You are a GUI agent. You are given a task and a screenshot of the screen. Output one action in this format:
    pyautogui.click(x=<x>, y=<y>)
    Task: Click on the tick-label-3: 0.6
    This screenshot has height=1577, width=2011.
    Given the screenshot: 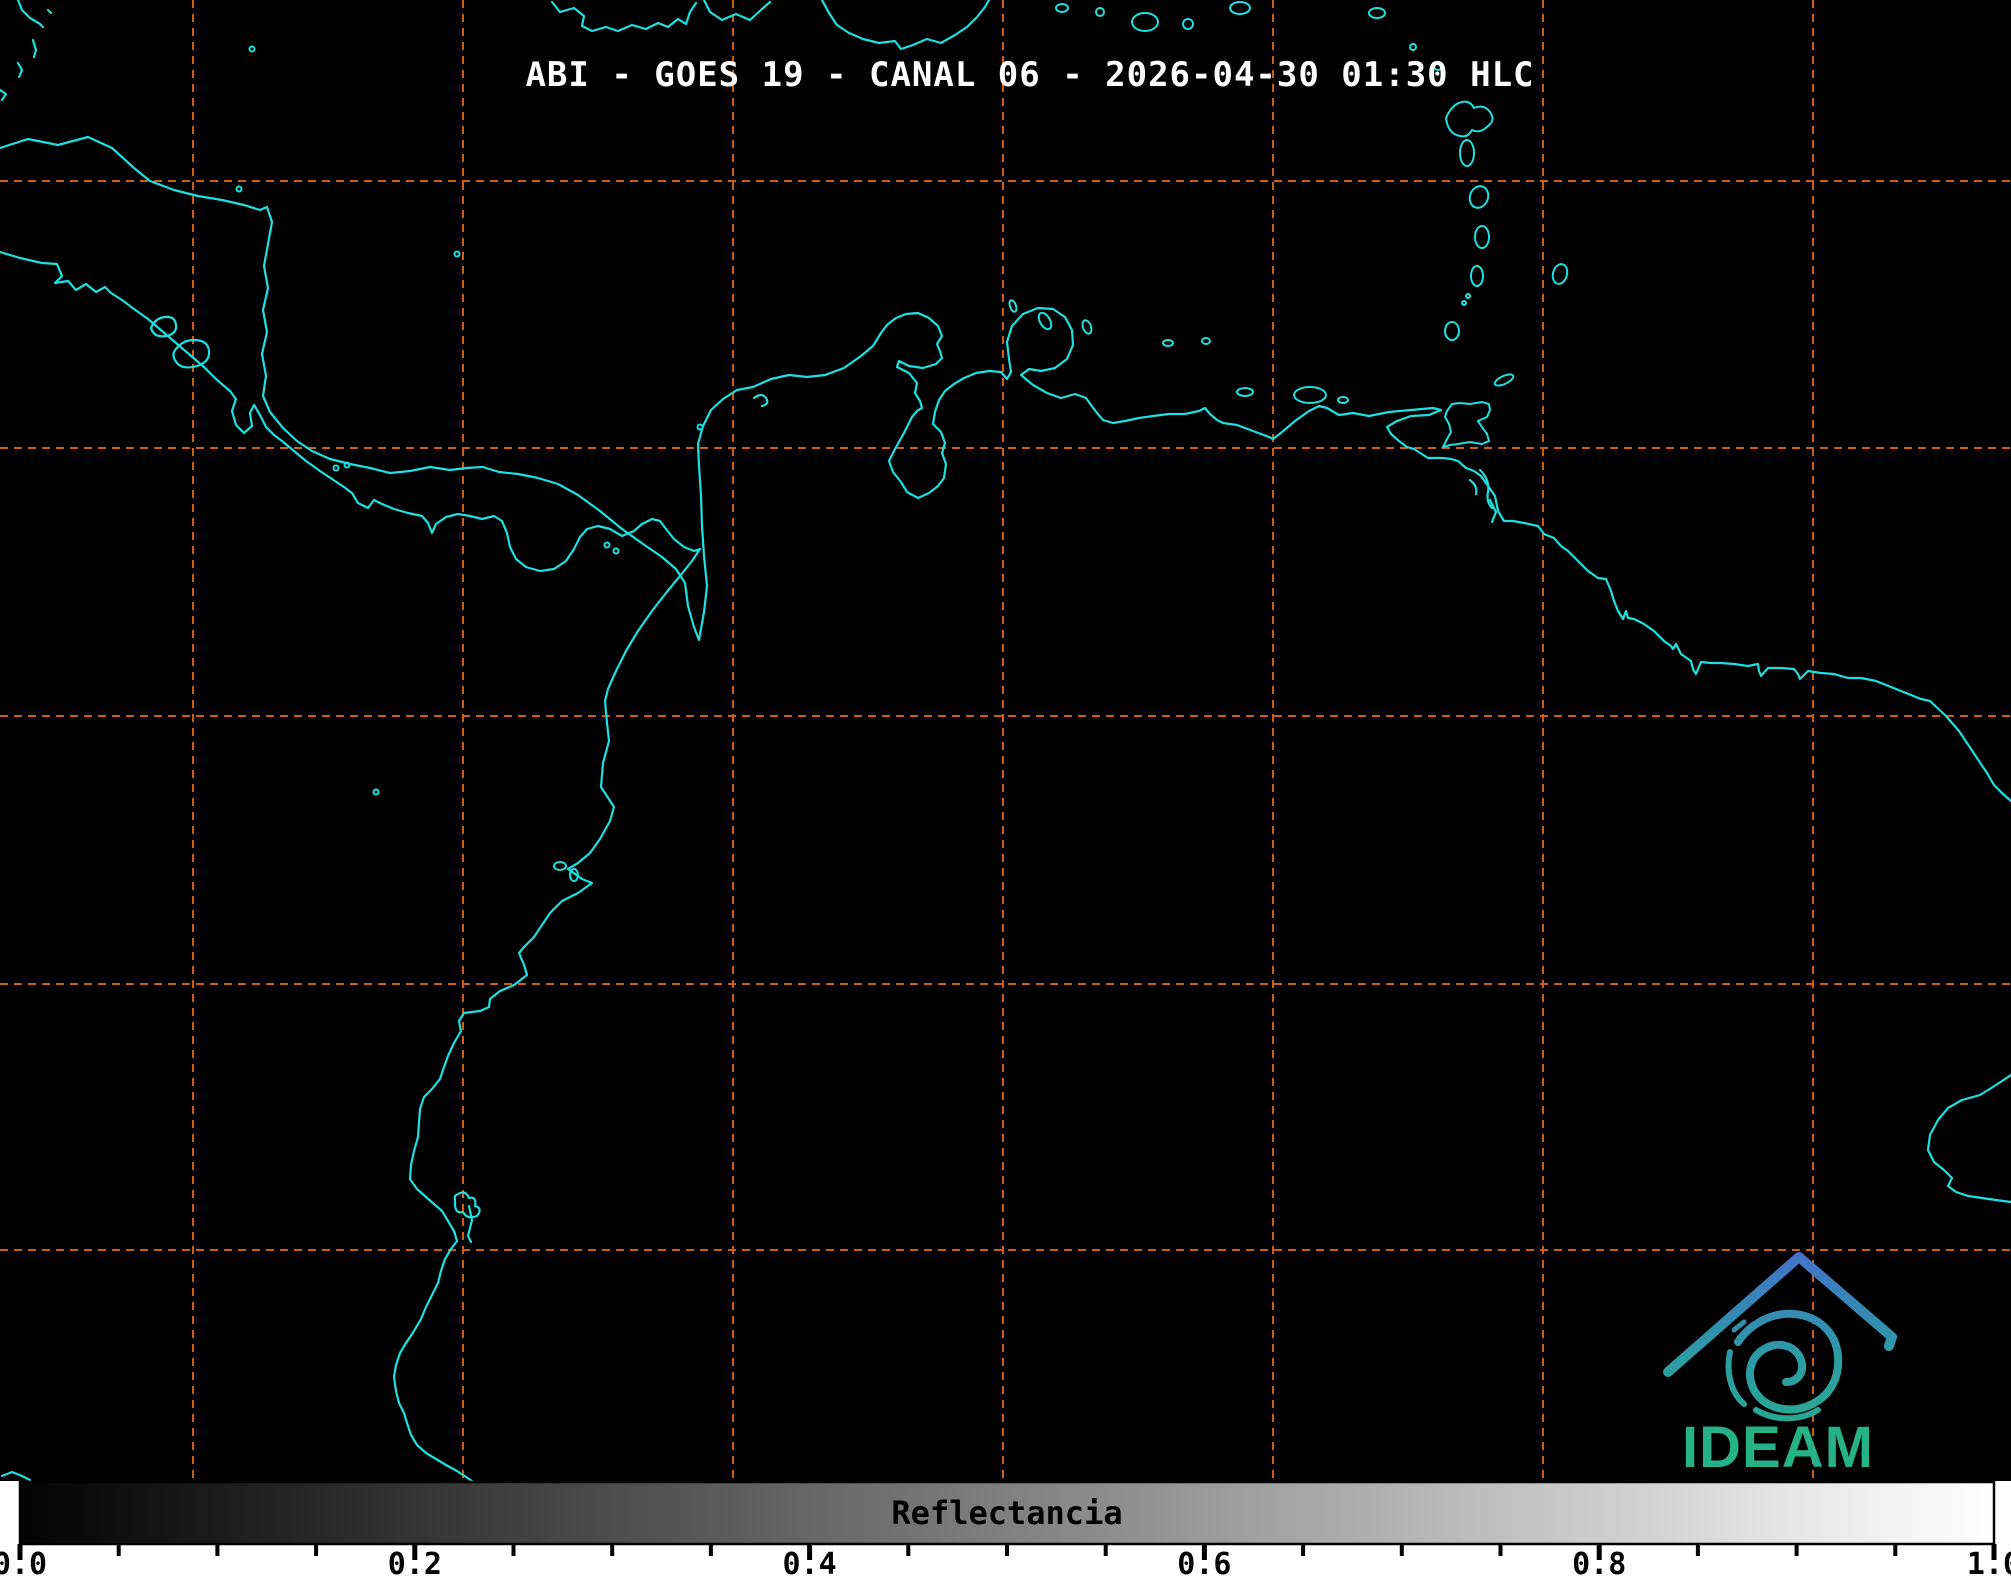 What is the action you would take?
    pyautogui.click(x=1204, y=1562)
    